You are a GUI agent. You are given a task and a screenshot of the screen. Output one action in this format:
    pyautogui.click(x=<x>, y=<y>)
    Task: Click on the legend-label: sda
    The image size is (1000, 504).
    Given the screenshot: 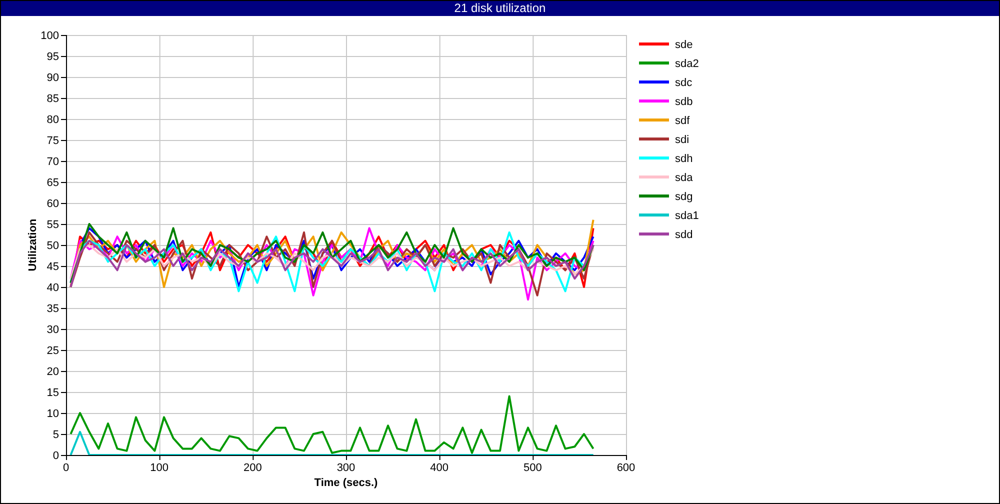 What is the action you would take?
    pyautogui.click(x=684, y=178)
    